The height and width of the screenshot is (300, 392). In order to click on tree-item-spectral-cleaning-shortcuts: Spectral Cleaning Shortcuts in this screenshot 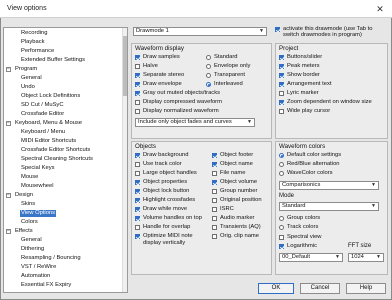, I will do `click(63, 159)`.